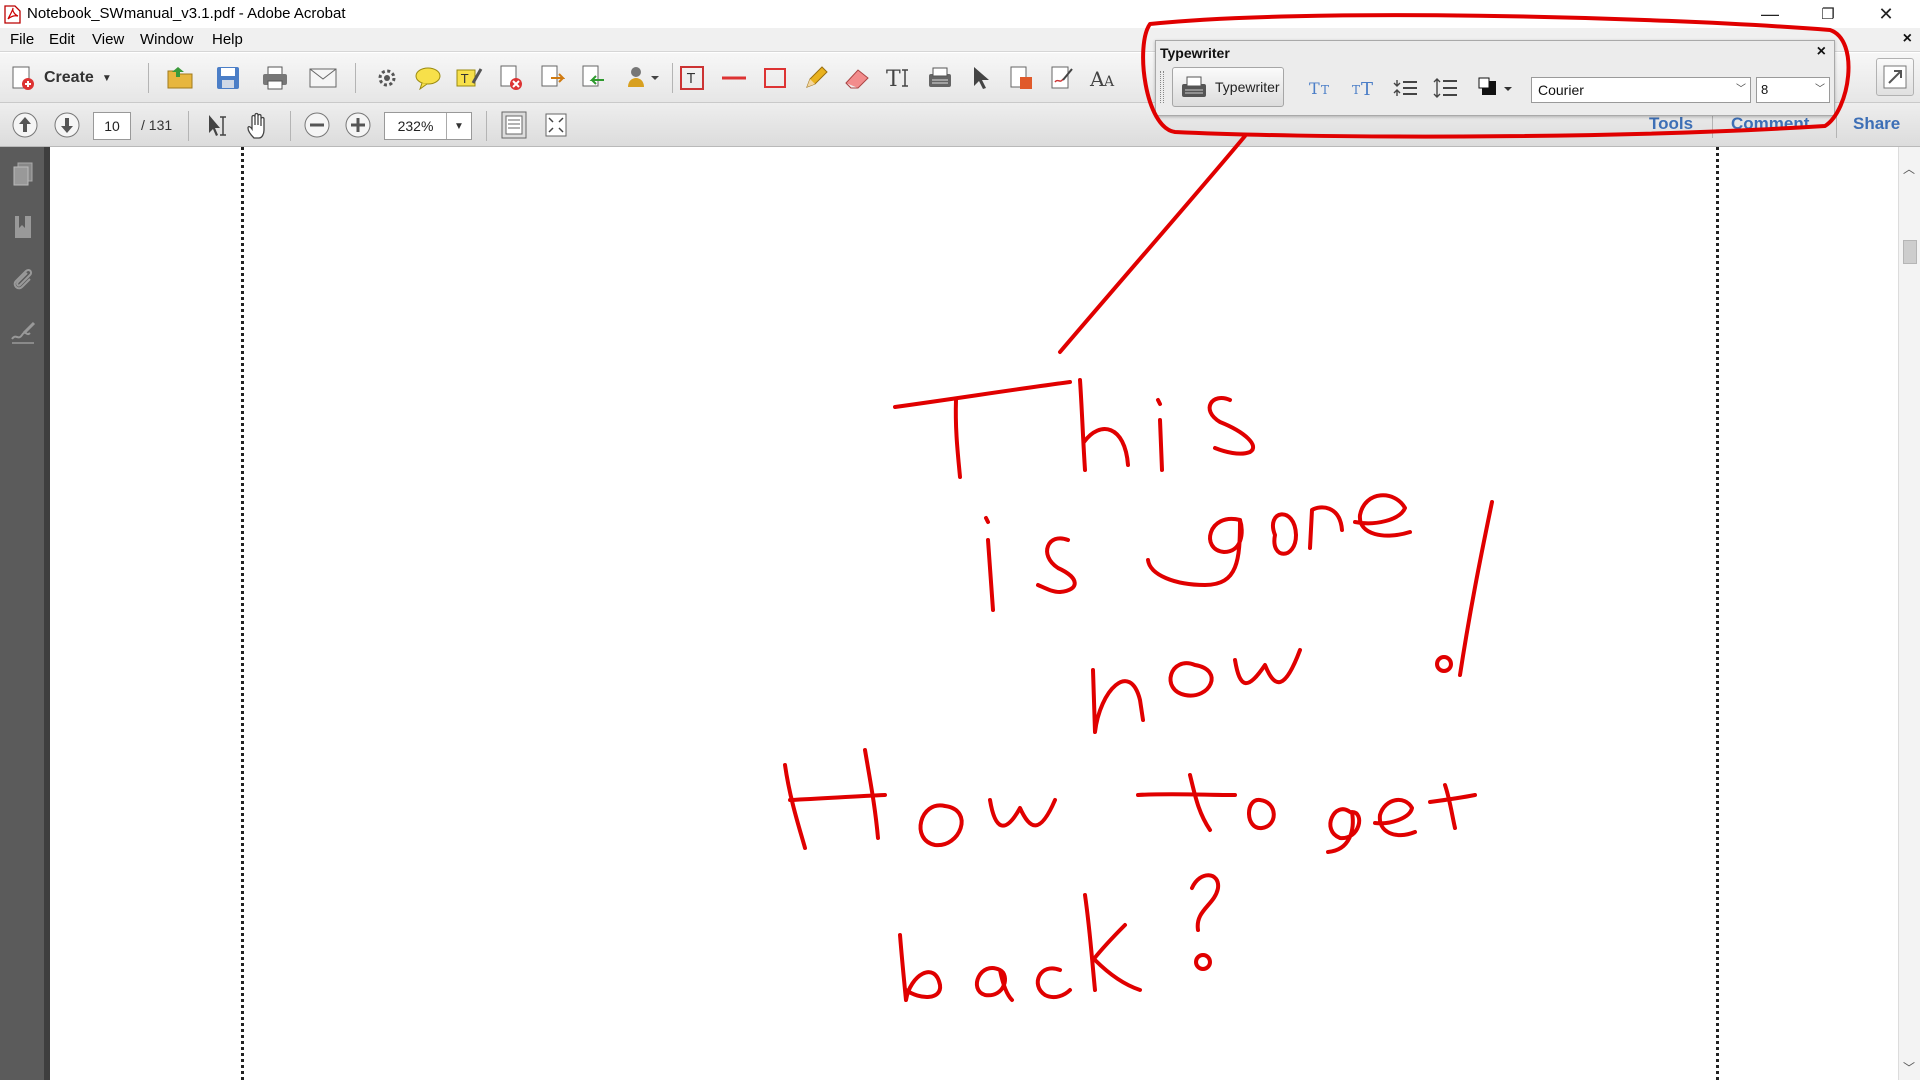 This screenshot has width=1920, height=1080. I want to click on delete-page-icon, so click(511, 78).